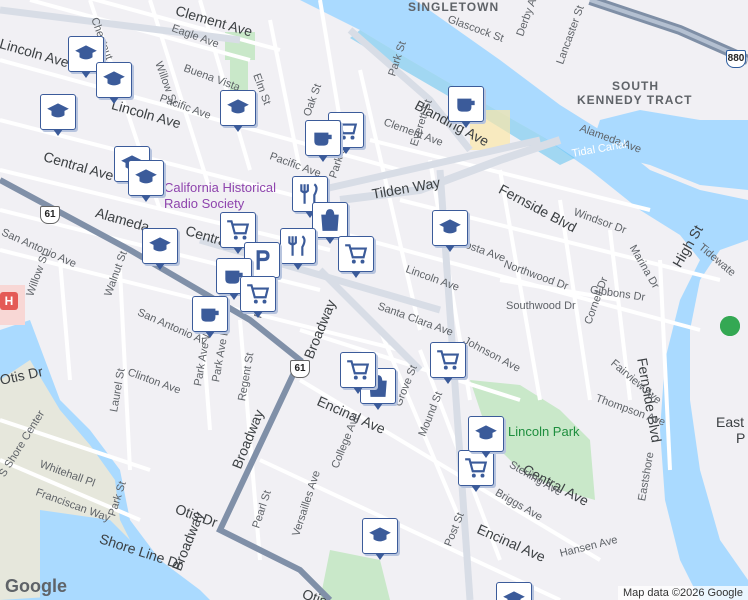 This screenshot has height=600, width=748. What do you see at coordinates (263, 260) in the screenshot?
I see `parking-icon` at bounding box center [263, 260].